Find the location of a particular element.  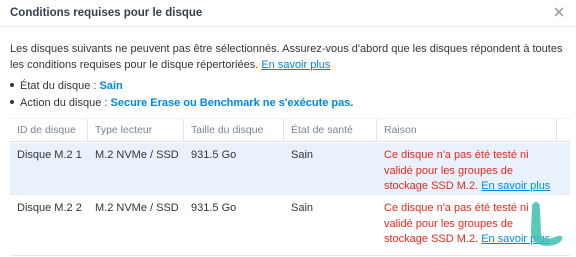

column-header-health: État de santé is located at coordinates (330, 130).